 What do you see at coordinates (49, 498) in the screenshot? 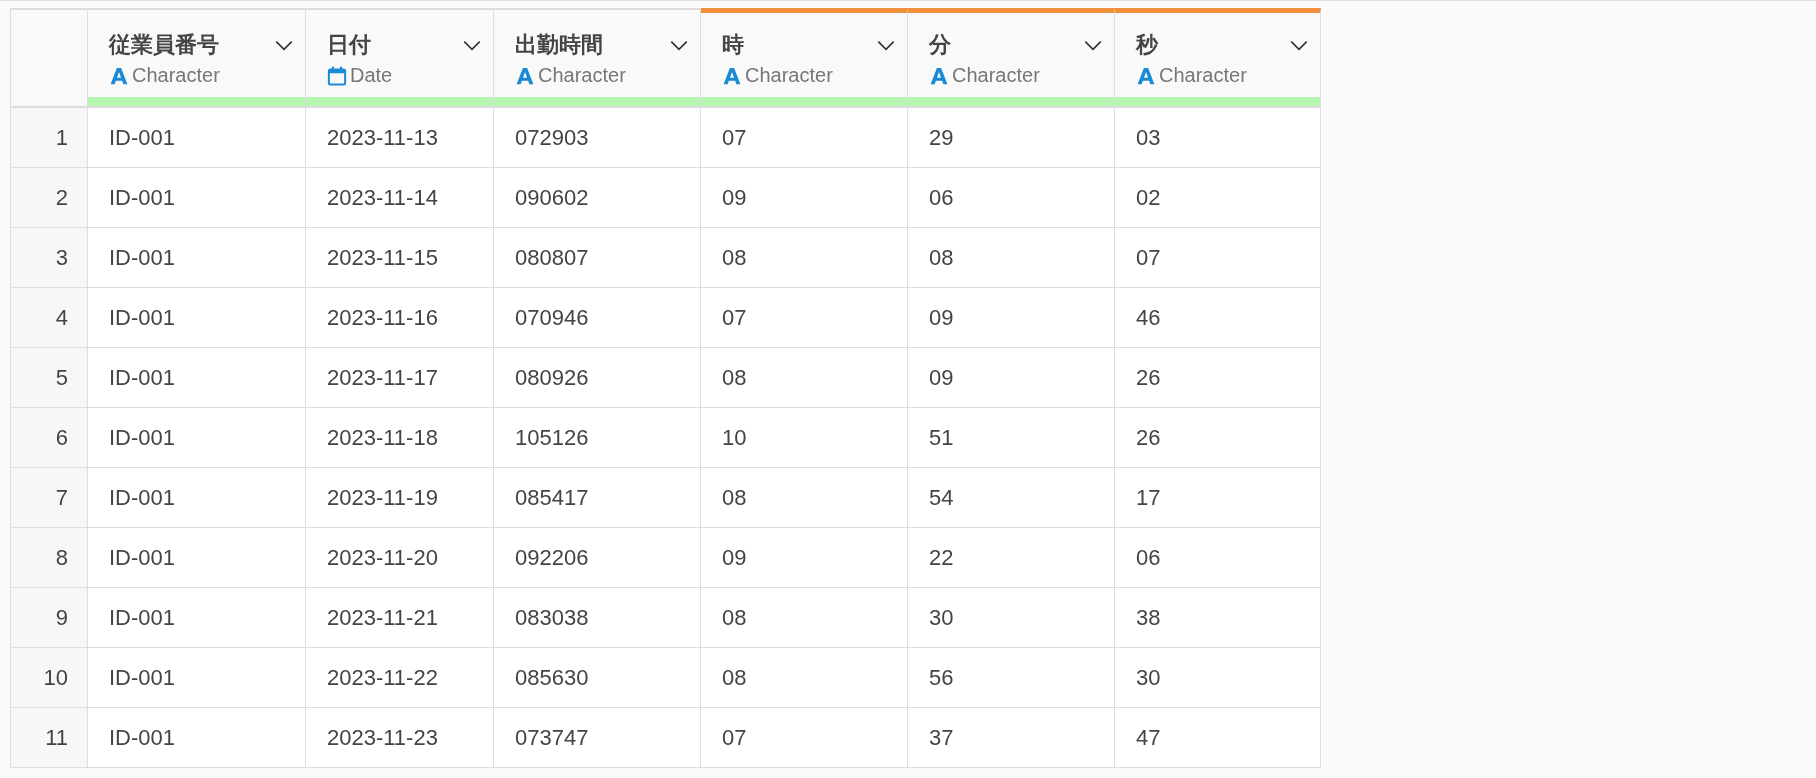
I see `row-number: 7` at bounding box center [49, 498].